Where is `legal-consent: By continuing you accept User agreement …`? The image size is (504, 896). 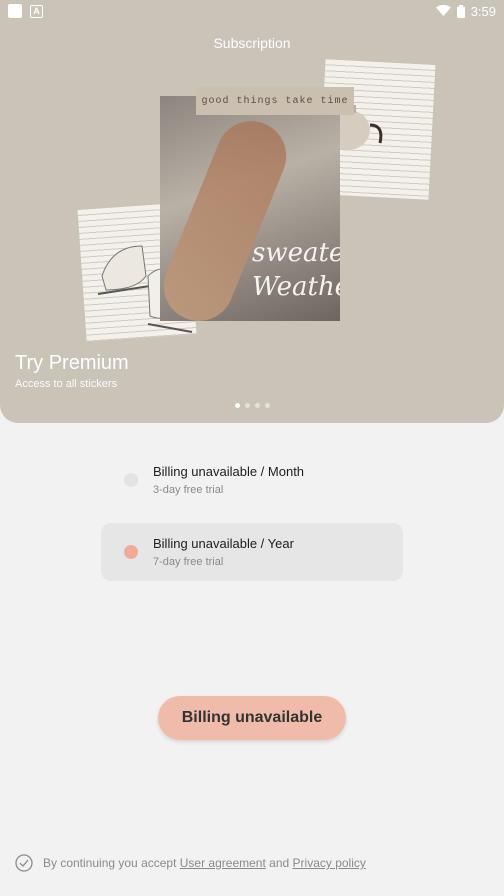
legal-consent: By continuing you accept User agreement … is located at coordinates (190, 863).